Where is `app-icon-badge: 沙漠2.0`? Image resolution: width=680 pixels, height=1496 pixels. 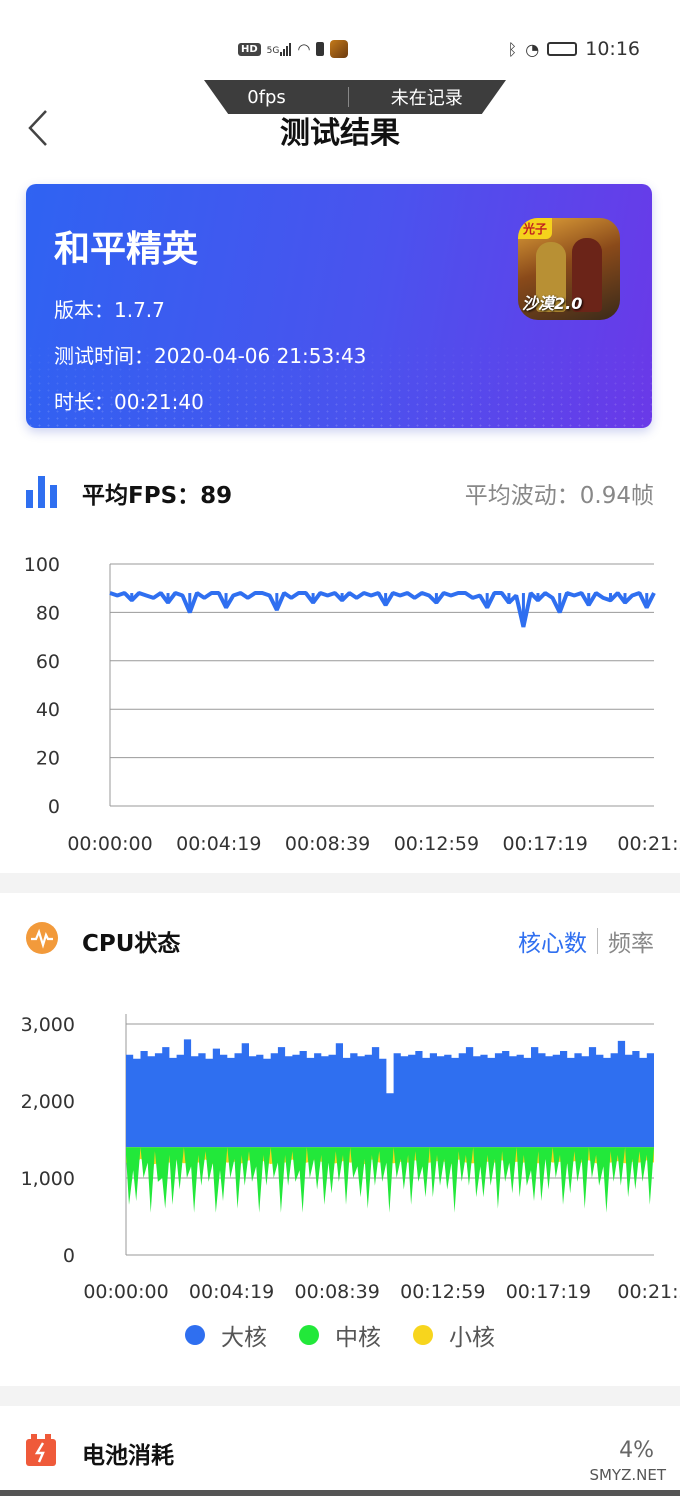 app-icon-badge: 沙漠2.0 is located at coordinates (552, 303).